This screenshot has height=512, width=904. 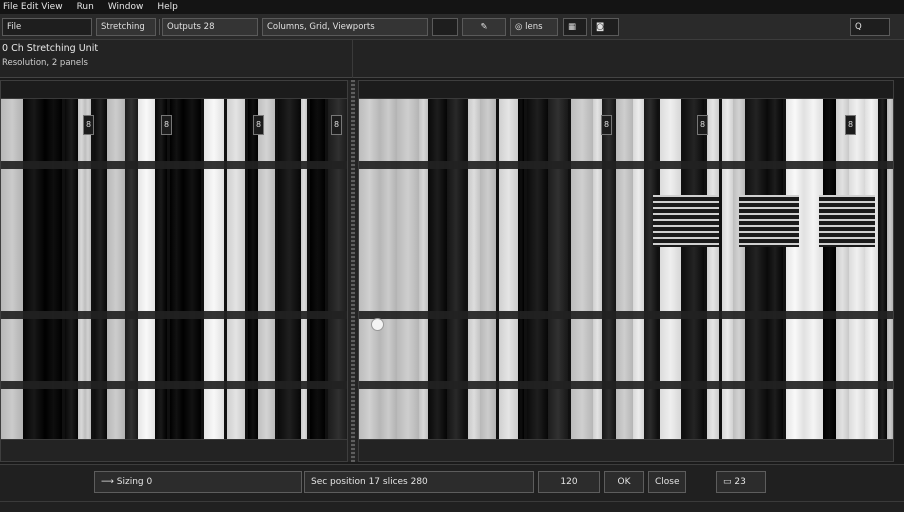 I want to click on ok-button: OK, so click(x=624, y=482).